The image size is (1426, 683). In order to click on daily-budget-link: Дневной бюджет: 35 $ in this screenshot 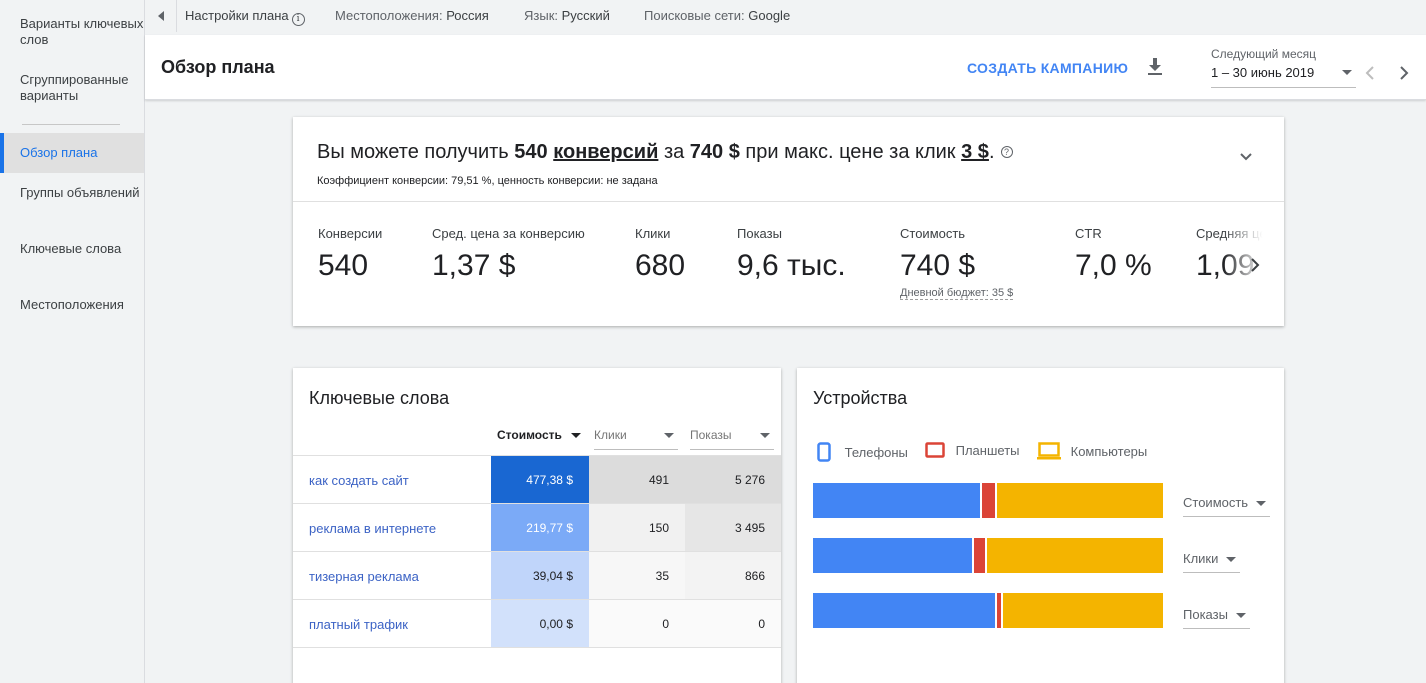, I will do `click(957, 293)`.